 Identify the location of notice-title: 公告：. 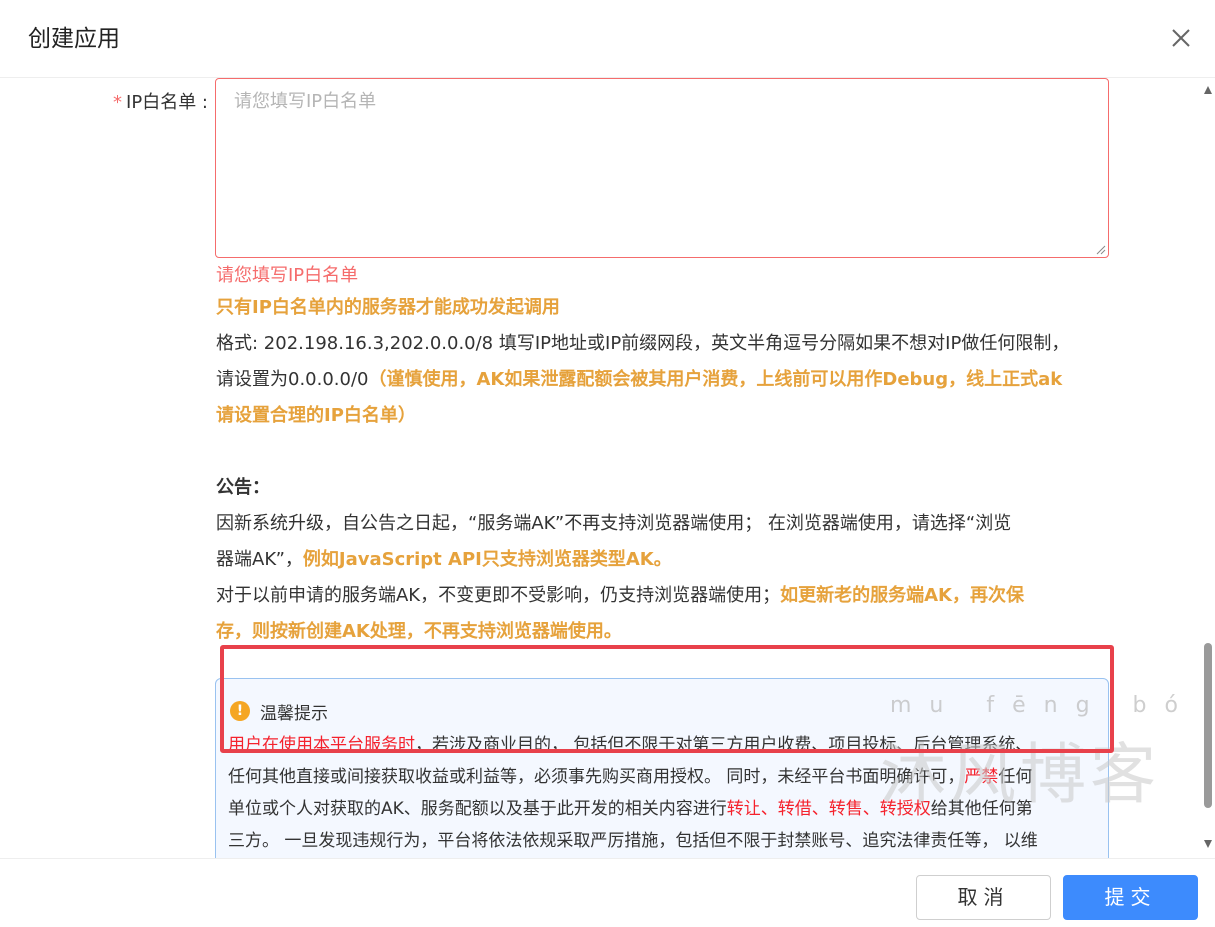
(243, 487).